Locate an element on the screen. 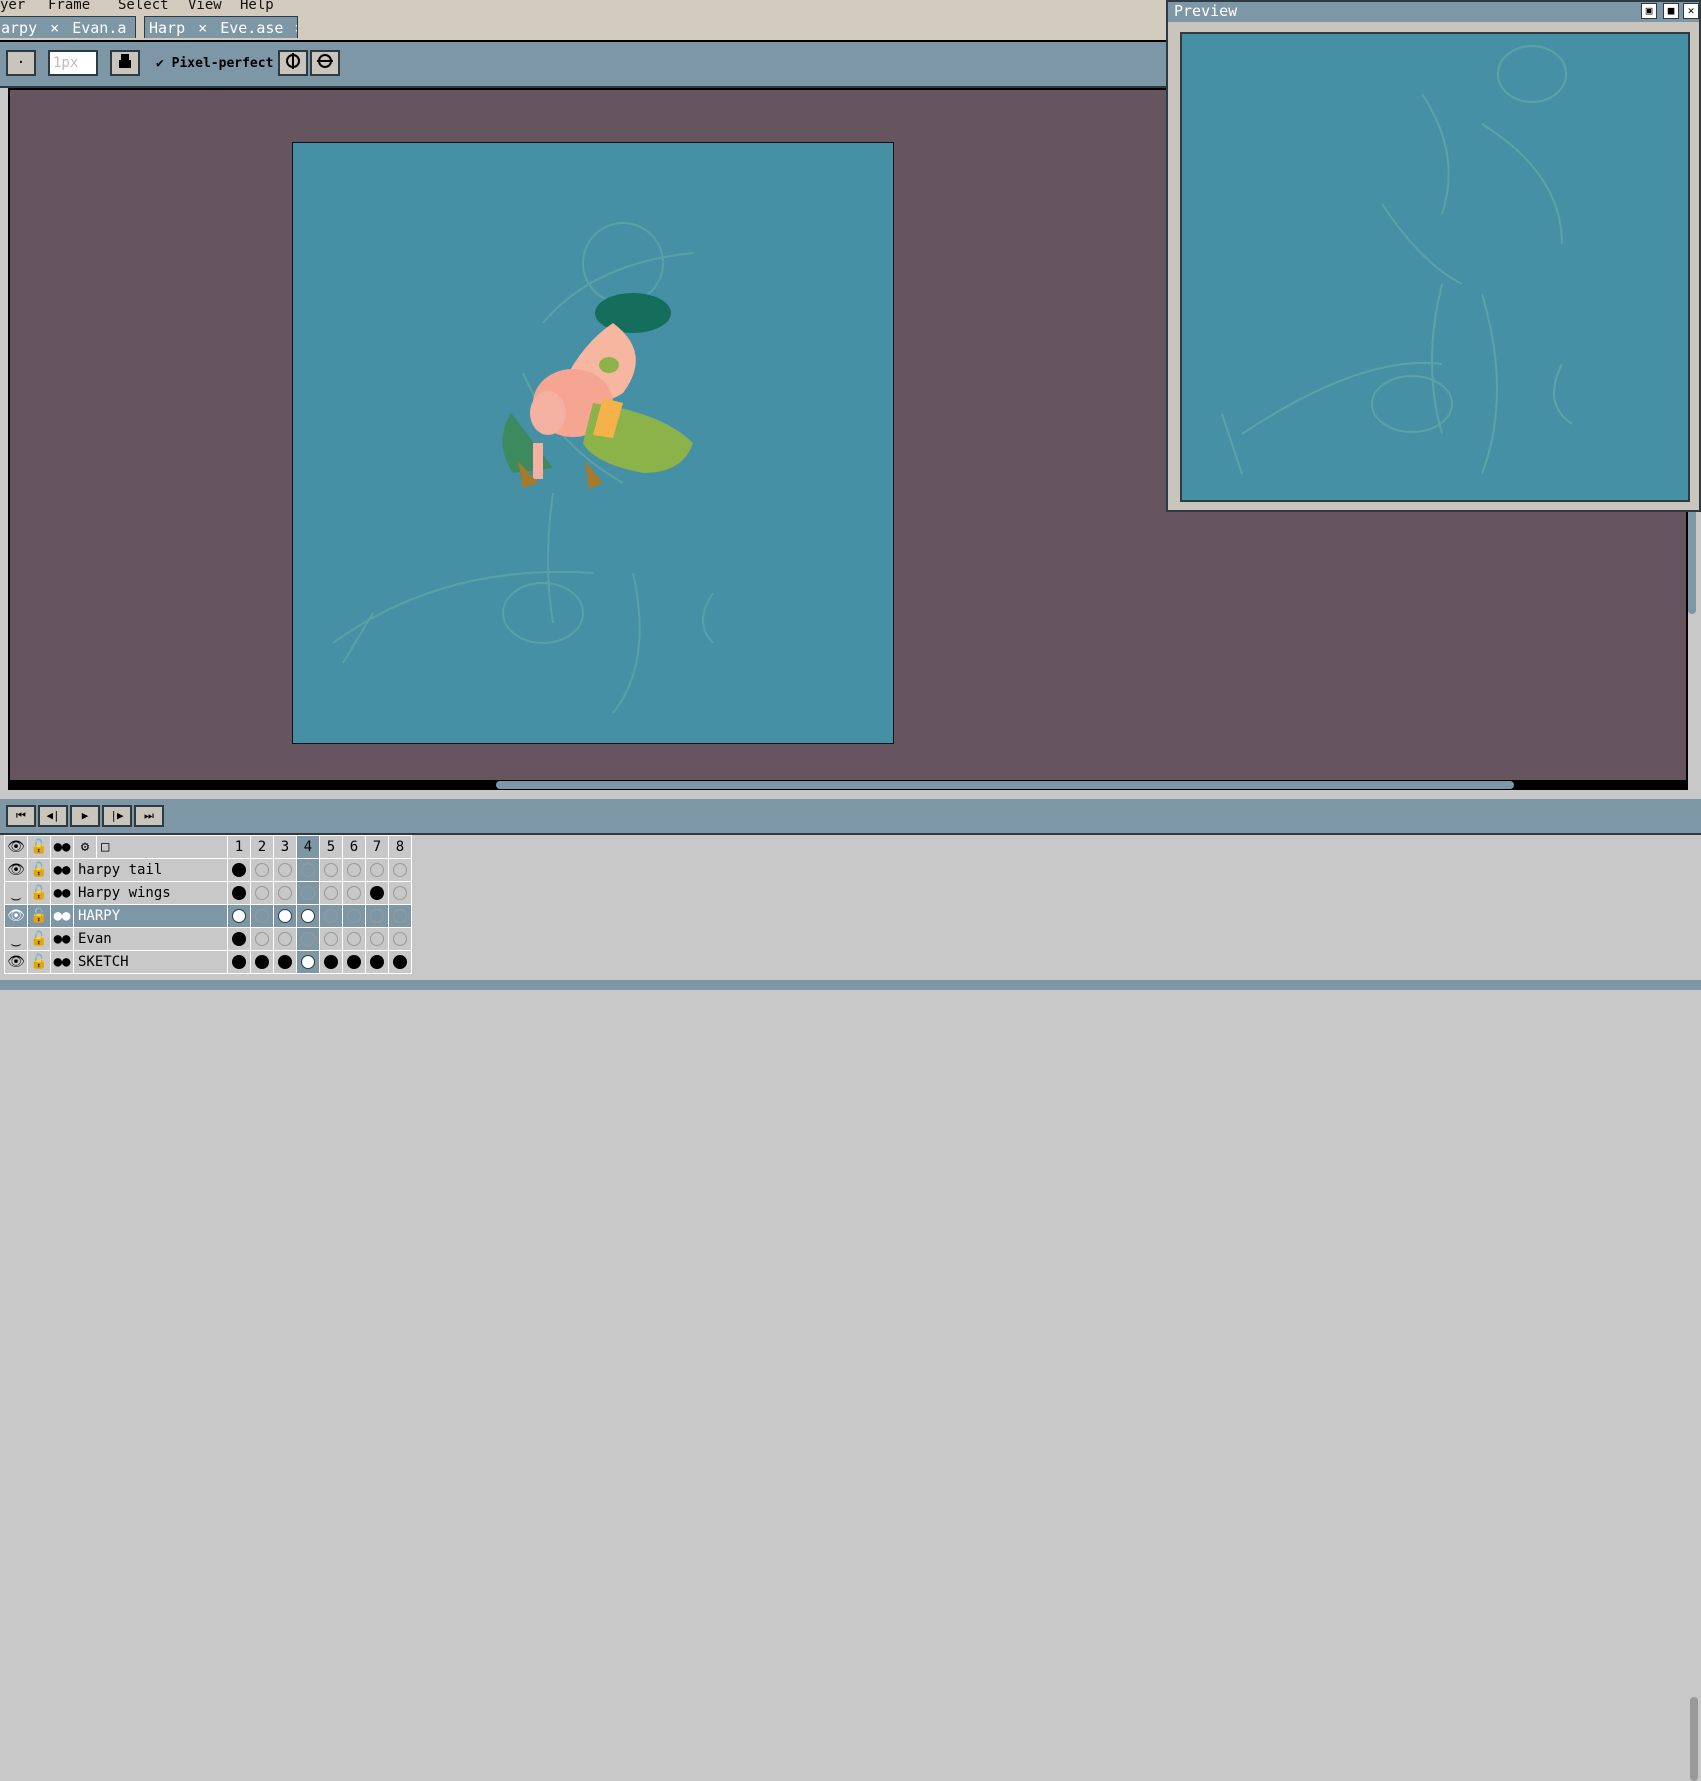 This screenshot has height=1781, width=1701. frame-header: 1 is located at coordinates (239, 847).